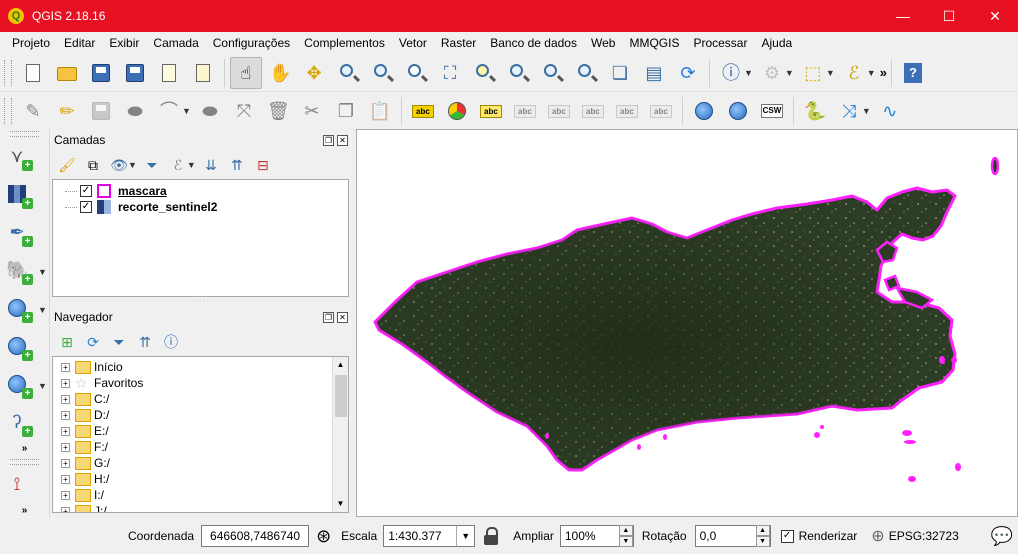 The image size is (1018, 554). I want to click on render-checkbox: ✓, so click(787, 536).